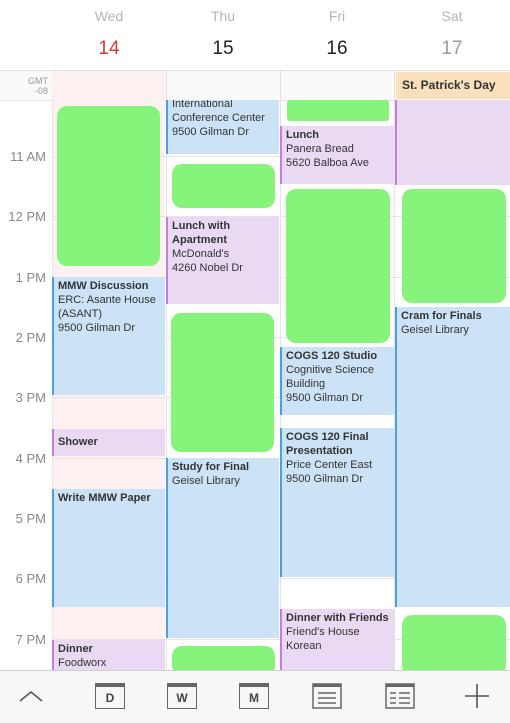 The height and width of the screenshot is (723, 510). Describe the element at coordinates (302, 135) in the screenshot. I see `event-title: Lunch` at that location.